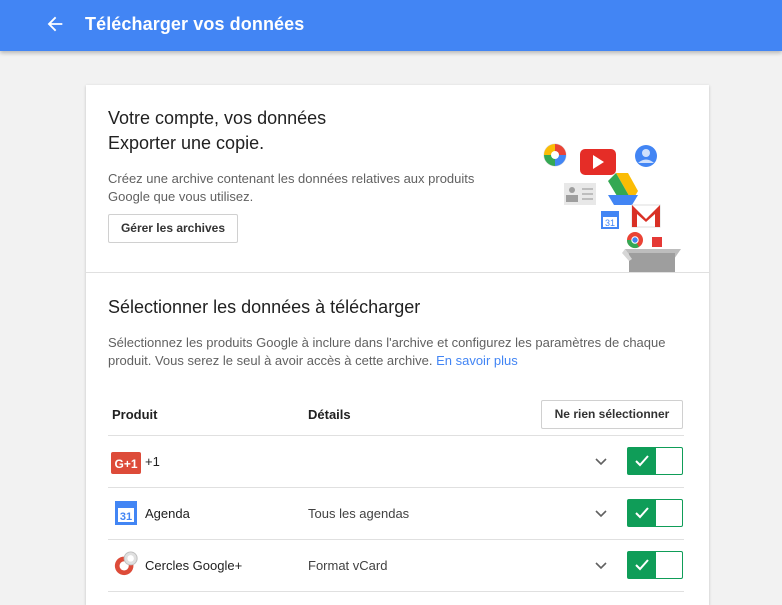 The height and width of the screenshot is (605, 782). I want to click on profile-icon, so click(646, 156).